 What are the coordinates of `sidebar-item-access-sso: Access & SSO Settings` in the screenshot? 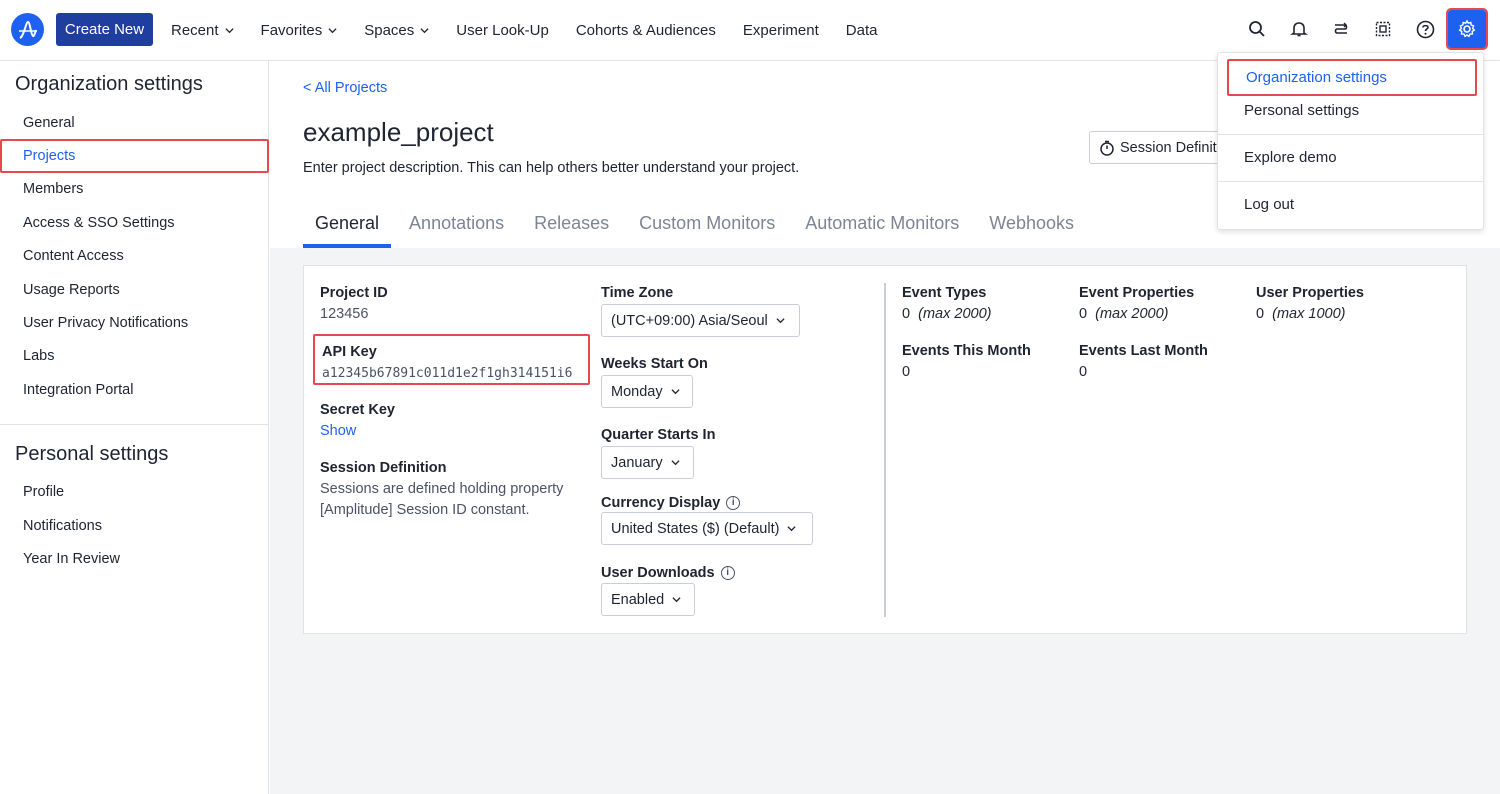 It's located at (134, 222).